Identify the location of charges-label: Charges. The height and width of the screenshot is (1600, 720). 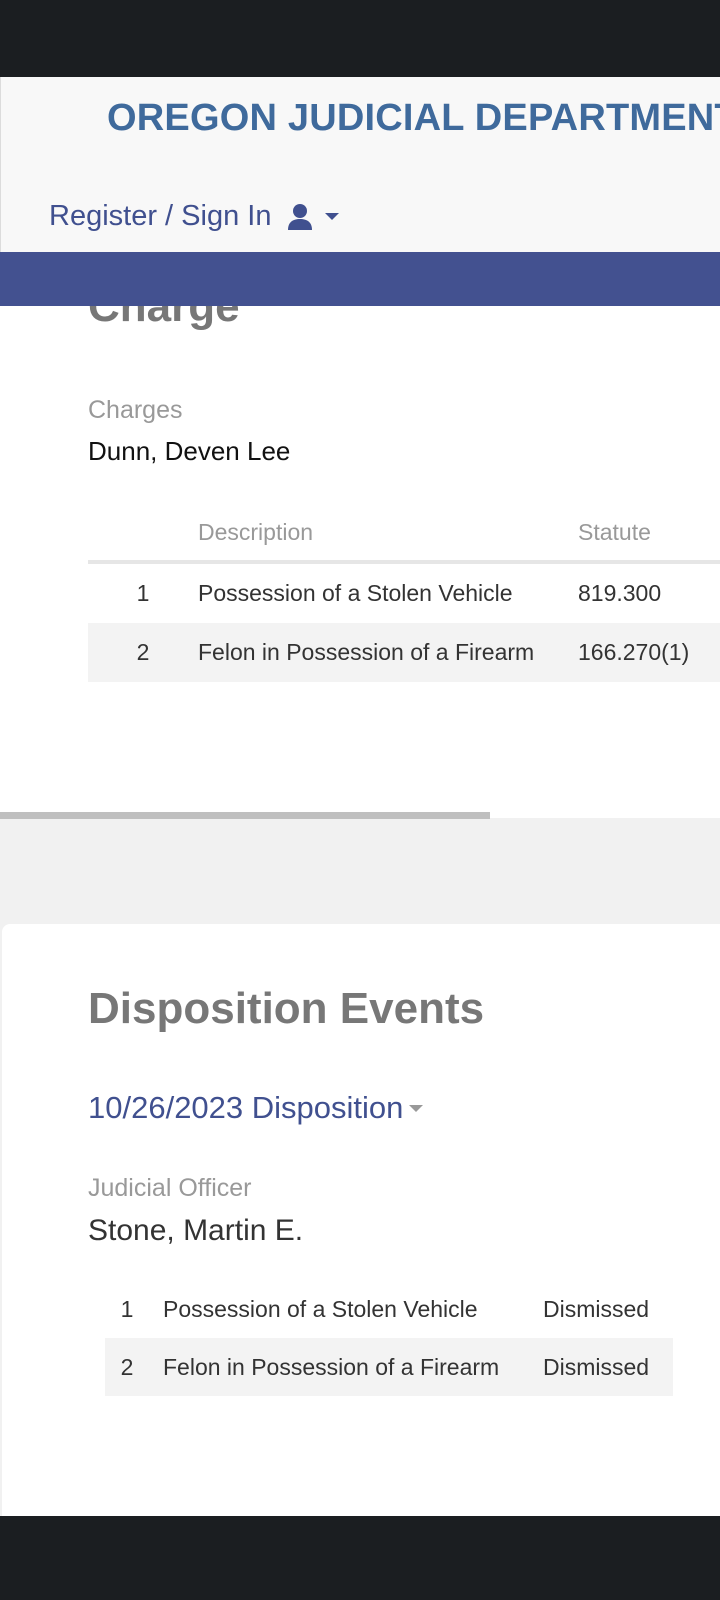
(135, 410).